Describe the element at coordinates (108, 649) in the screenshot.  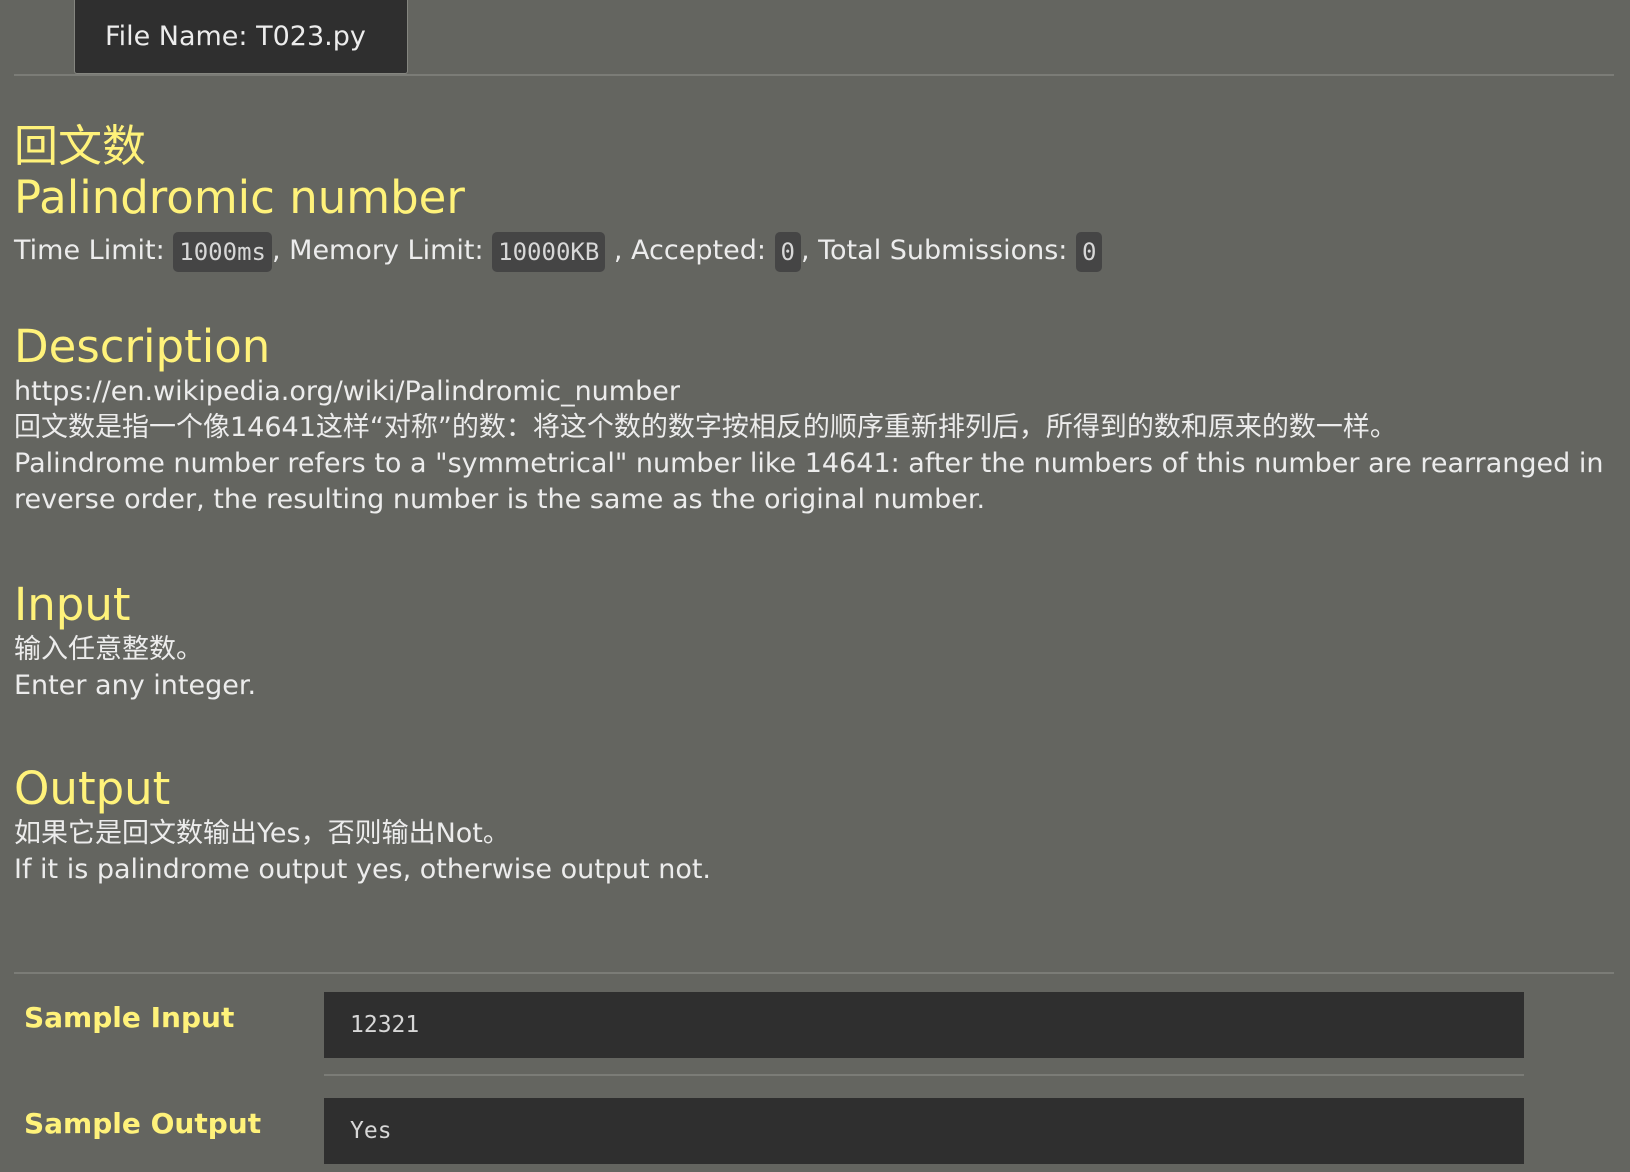
I see `input-text-cn: 输入任意整数。` at that location.